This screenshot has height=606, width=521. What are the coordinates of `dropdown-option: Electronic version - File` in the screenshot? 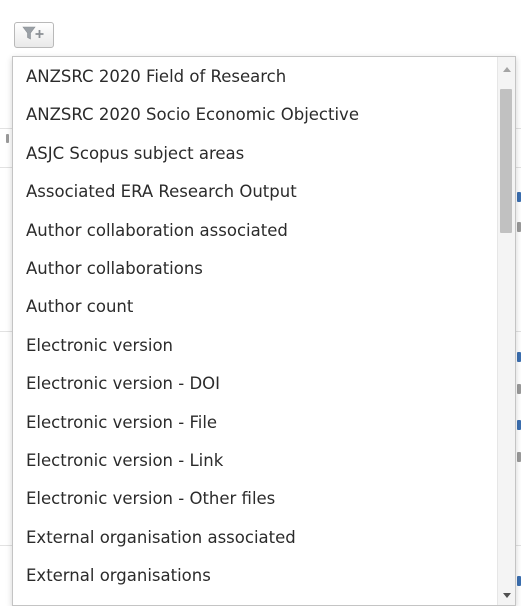 It's located at (255, 423).